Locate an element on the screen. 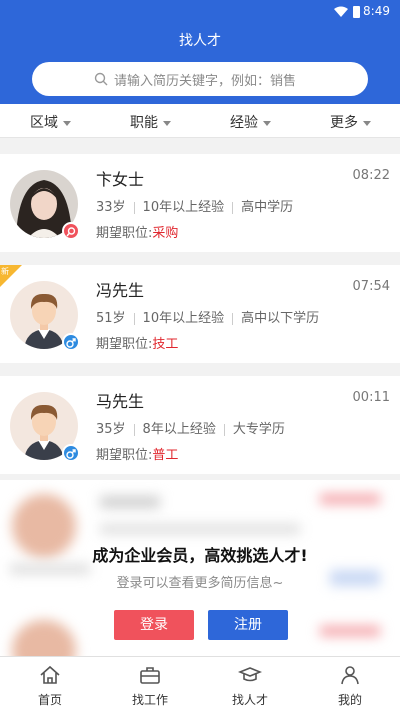 The height and width of the screenshot is (710, 400). tab-label: 找工作 is located at coordinates (149, 700).